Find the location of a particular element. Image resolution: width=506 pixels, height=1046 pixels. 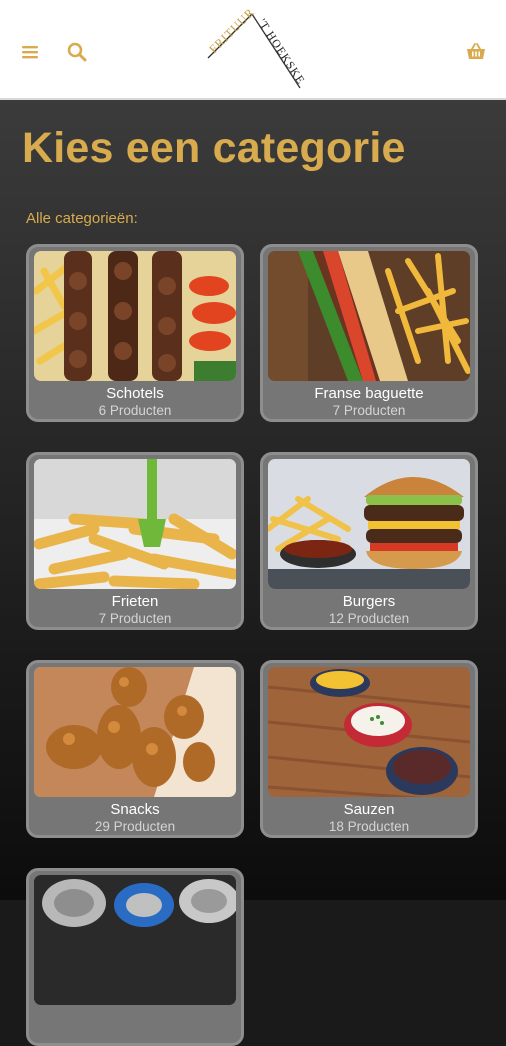

category-product-count: 6 Producten is located at coordinates (135, 410).